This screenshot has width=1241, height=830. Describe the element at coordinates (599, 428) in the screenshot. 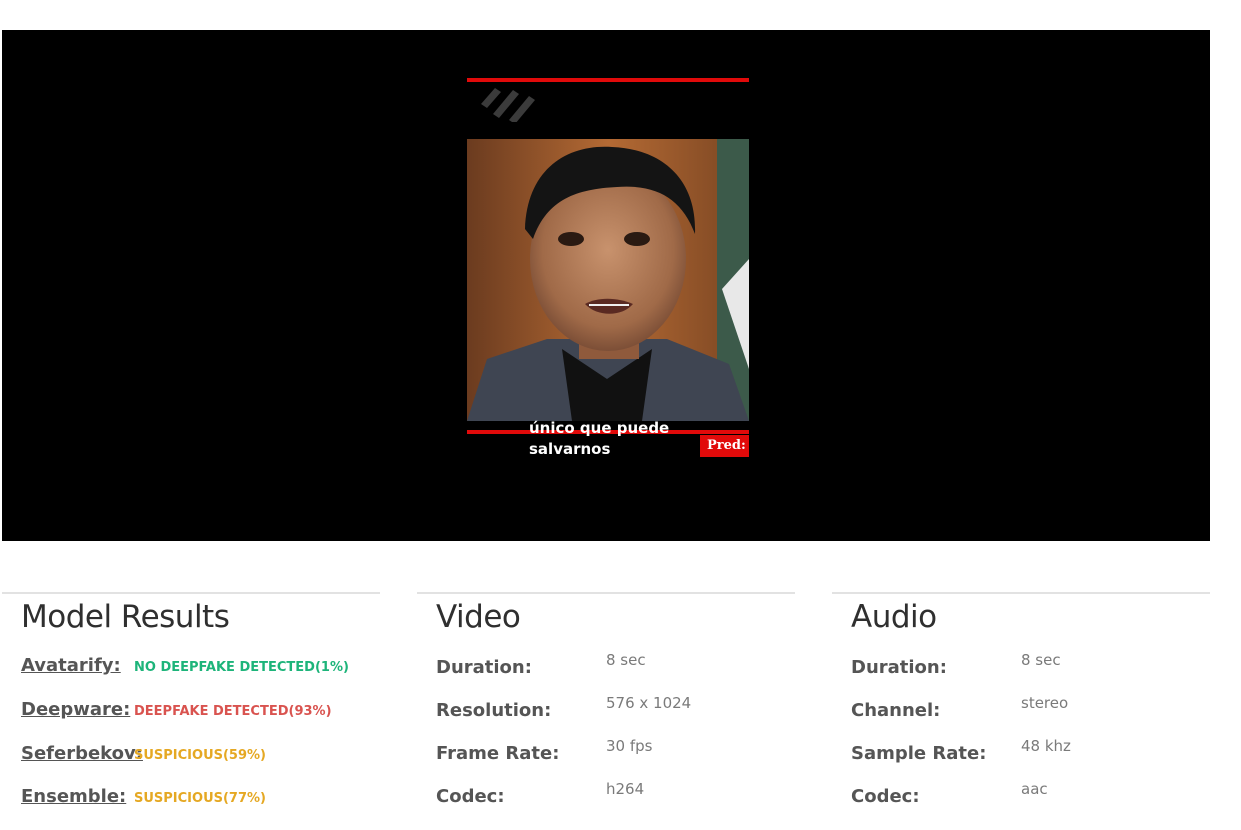

I see `caption-line-1: único que puede` at that location.